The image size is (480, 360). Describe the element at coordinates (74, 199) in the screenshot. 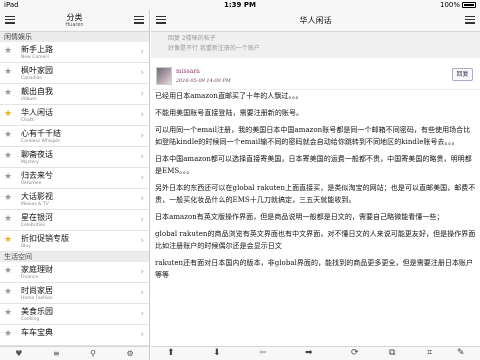

I see `forum-row-movies-tv: ★ 大话影视 Movies & TV ›` at that location.